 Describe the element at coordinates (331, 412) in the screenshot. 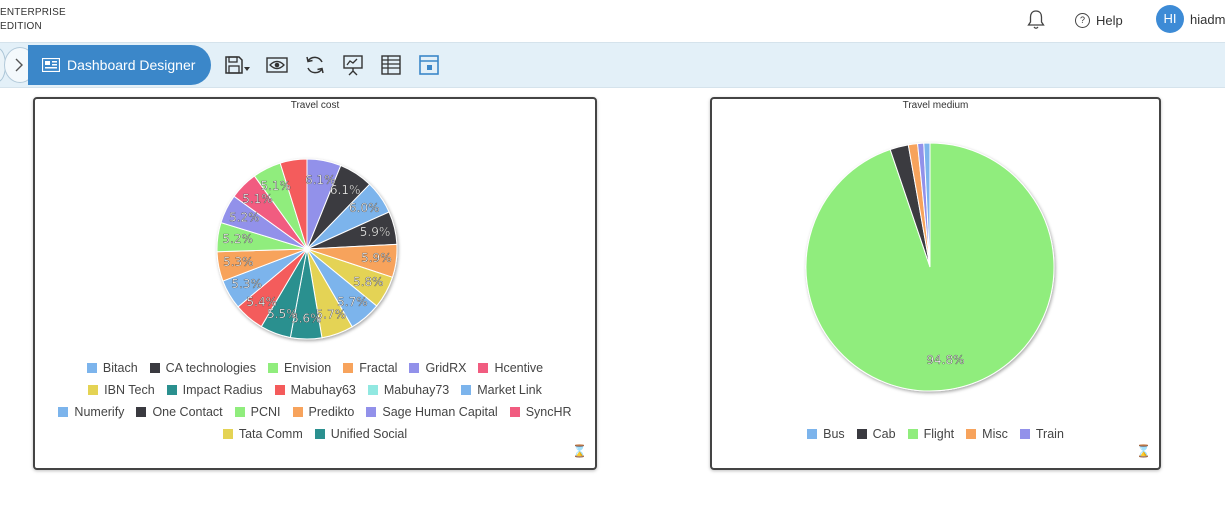

I see `legend-label: Predikto` at that location.